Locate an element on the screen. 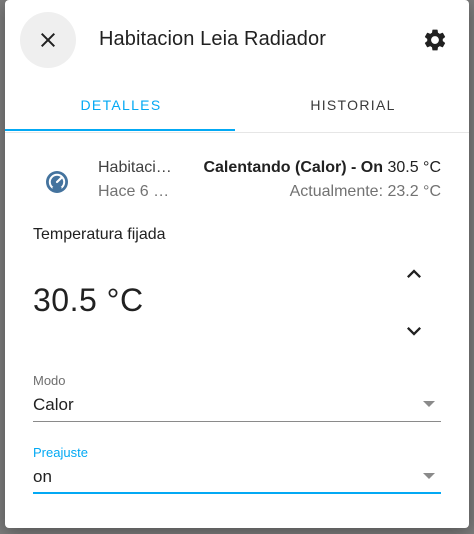  setpoint-label: Temperatura fijada is located at coordinates (99, 234).